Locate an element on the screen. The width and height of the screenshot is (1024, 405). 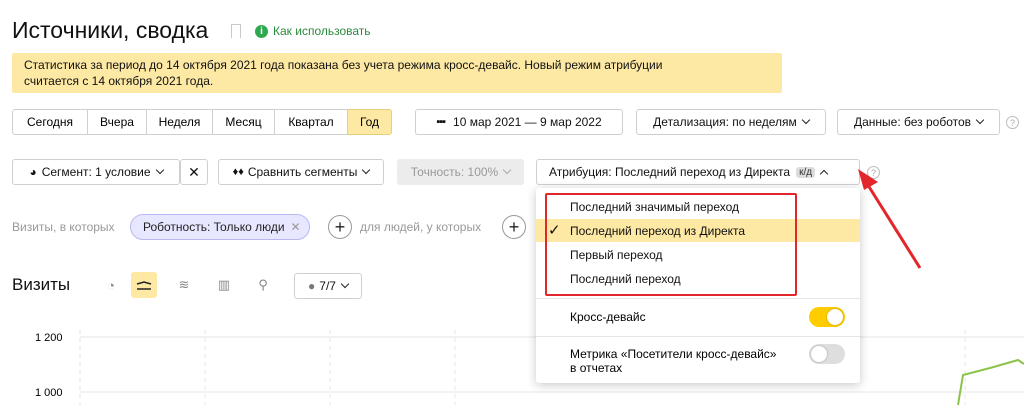
date-range-picker: ▪▪▪ 10 мар 2021 — 9 мар 2022 is located at coordinates (519, 122).